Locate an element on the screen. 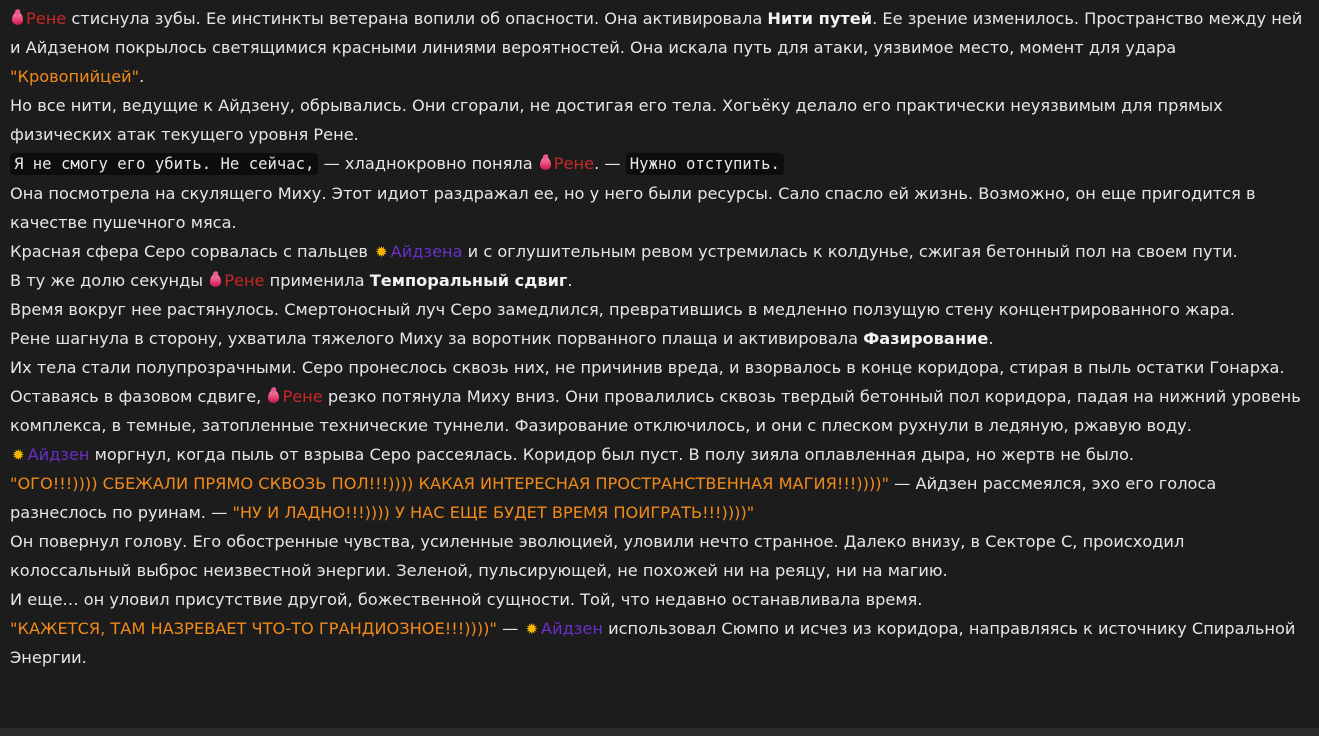  inner-thought: Нужно отступить. is located at coordinates (704, 164).